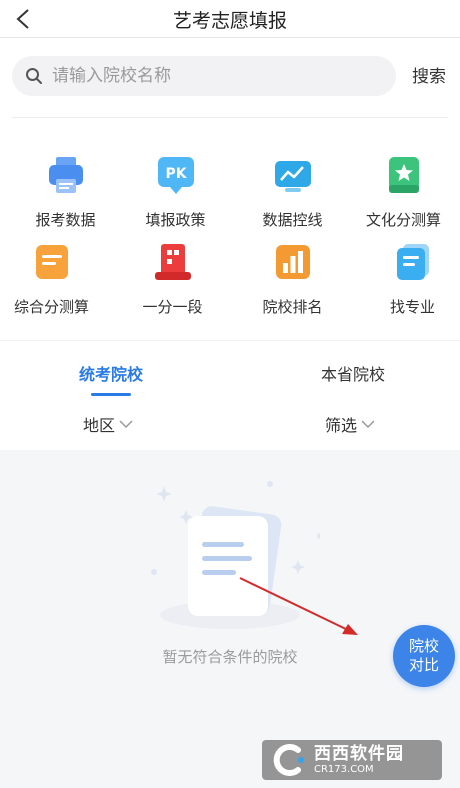 Image resolution: width=460 pixels, height=788 pixels. What do you see at coordinates (293, 175) in the screenshot?
I see `monitor-chart-icon` at bounding box center [293, 175].